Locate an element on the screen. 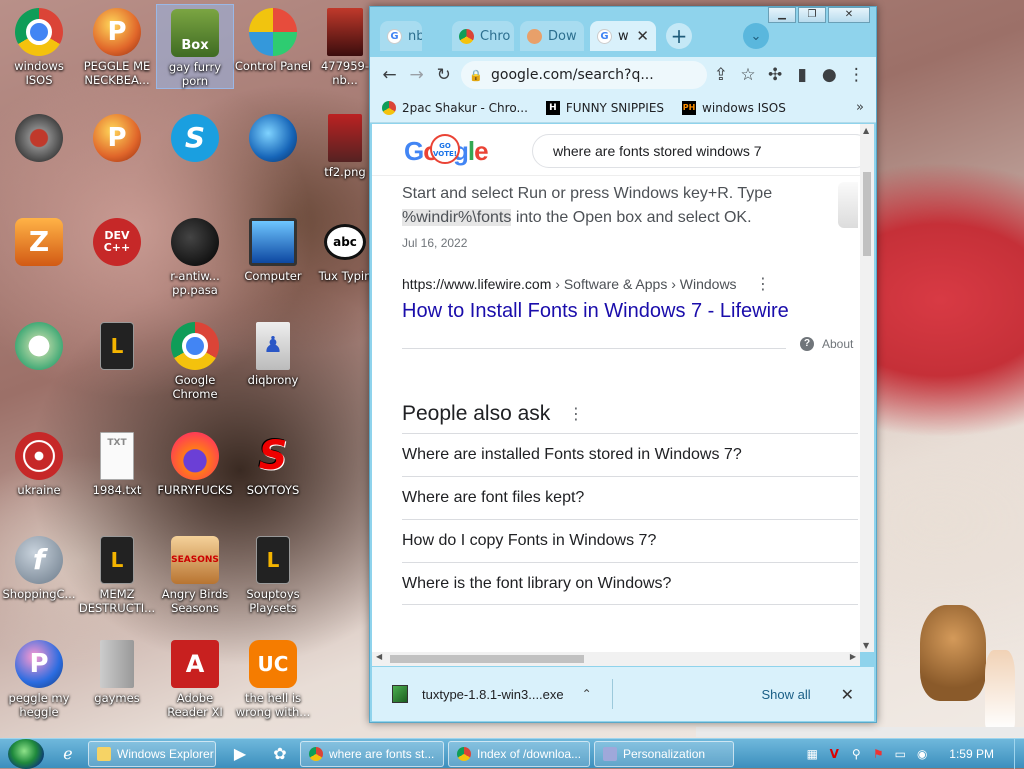 The image size is (1024, 769). desktop-icon: gaymes is located at coordinates (117, 670).